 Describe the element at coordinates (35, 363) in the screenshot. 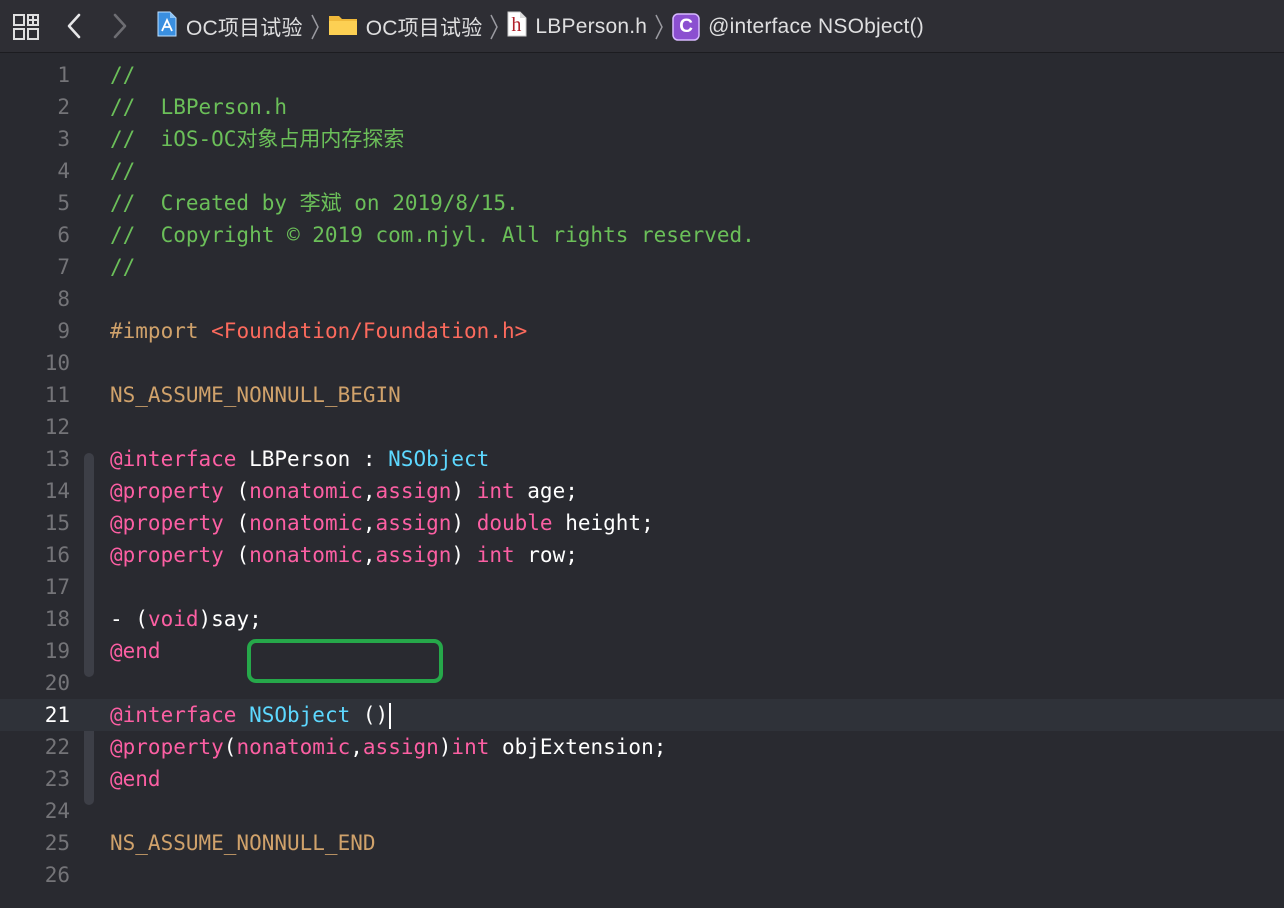

I see `line-number: 10` at that location.